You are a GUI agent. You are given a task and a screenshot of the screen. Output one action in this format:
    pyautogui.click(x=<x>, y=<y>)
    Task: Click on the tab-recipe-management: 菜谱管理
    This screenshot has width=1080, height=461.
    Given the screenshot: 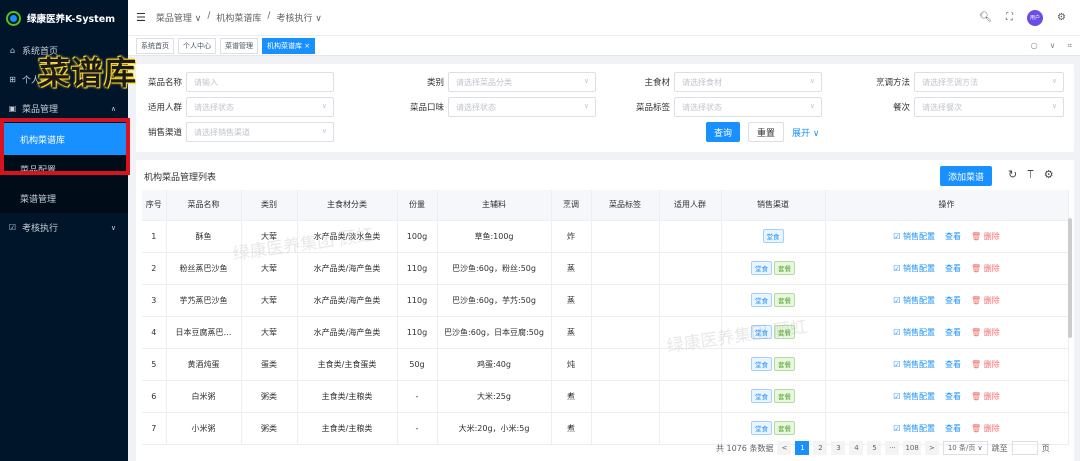 What is the action you would take?
    pyautogui.click(x=239, y=45)
    